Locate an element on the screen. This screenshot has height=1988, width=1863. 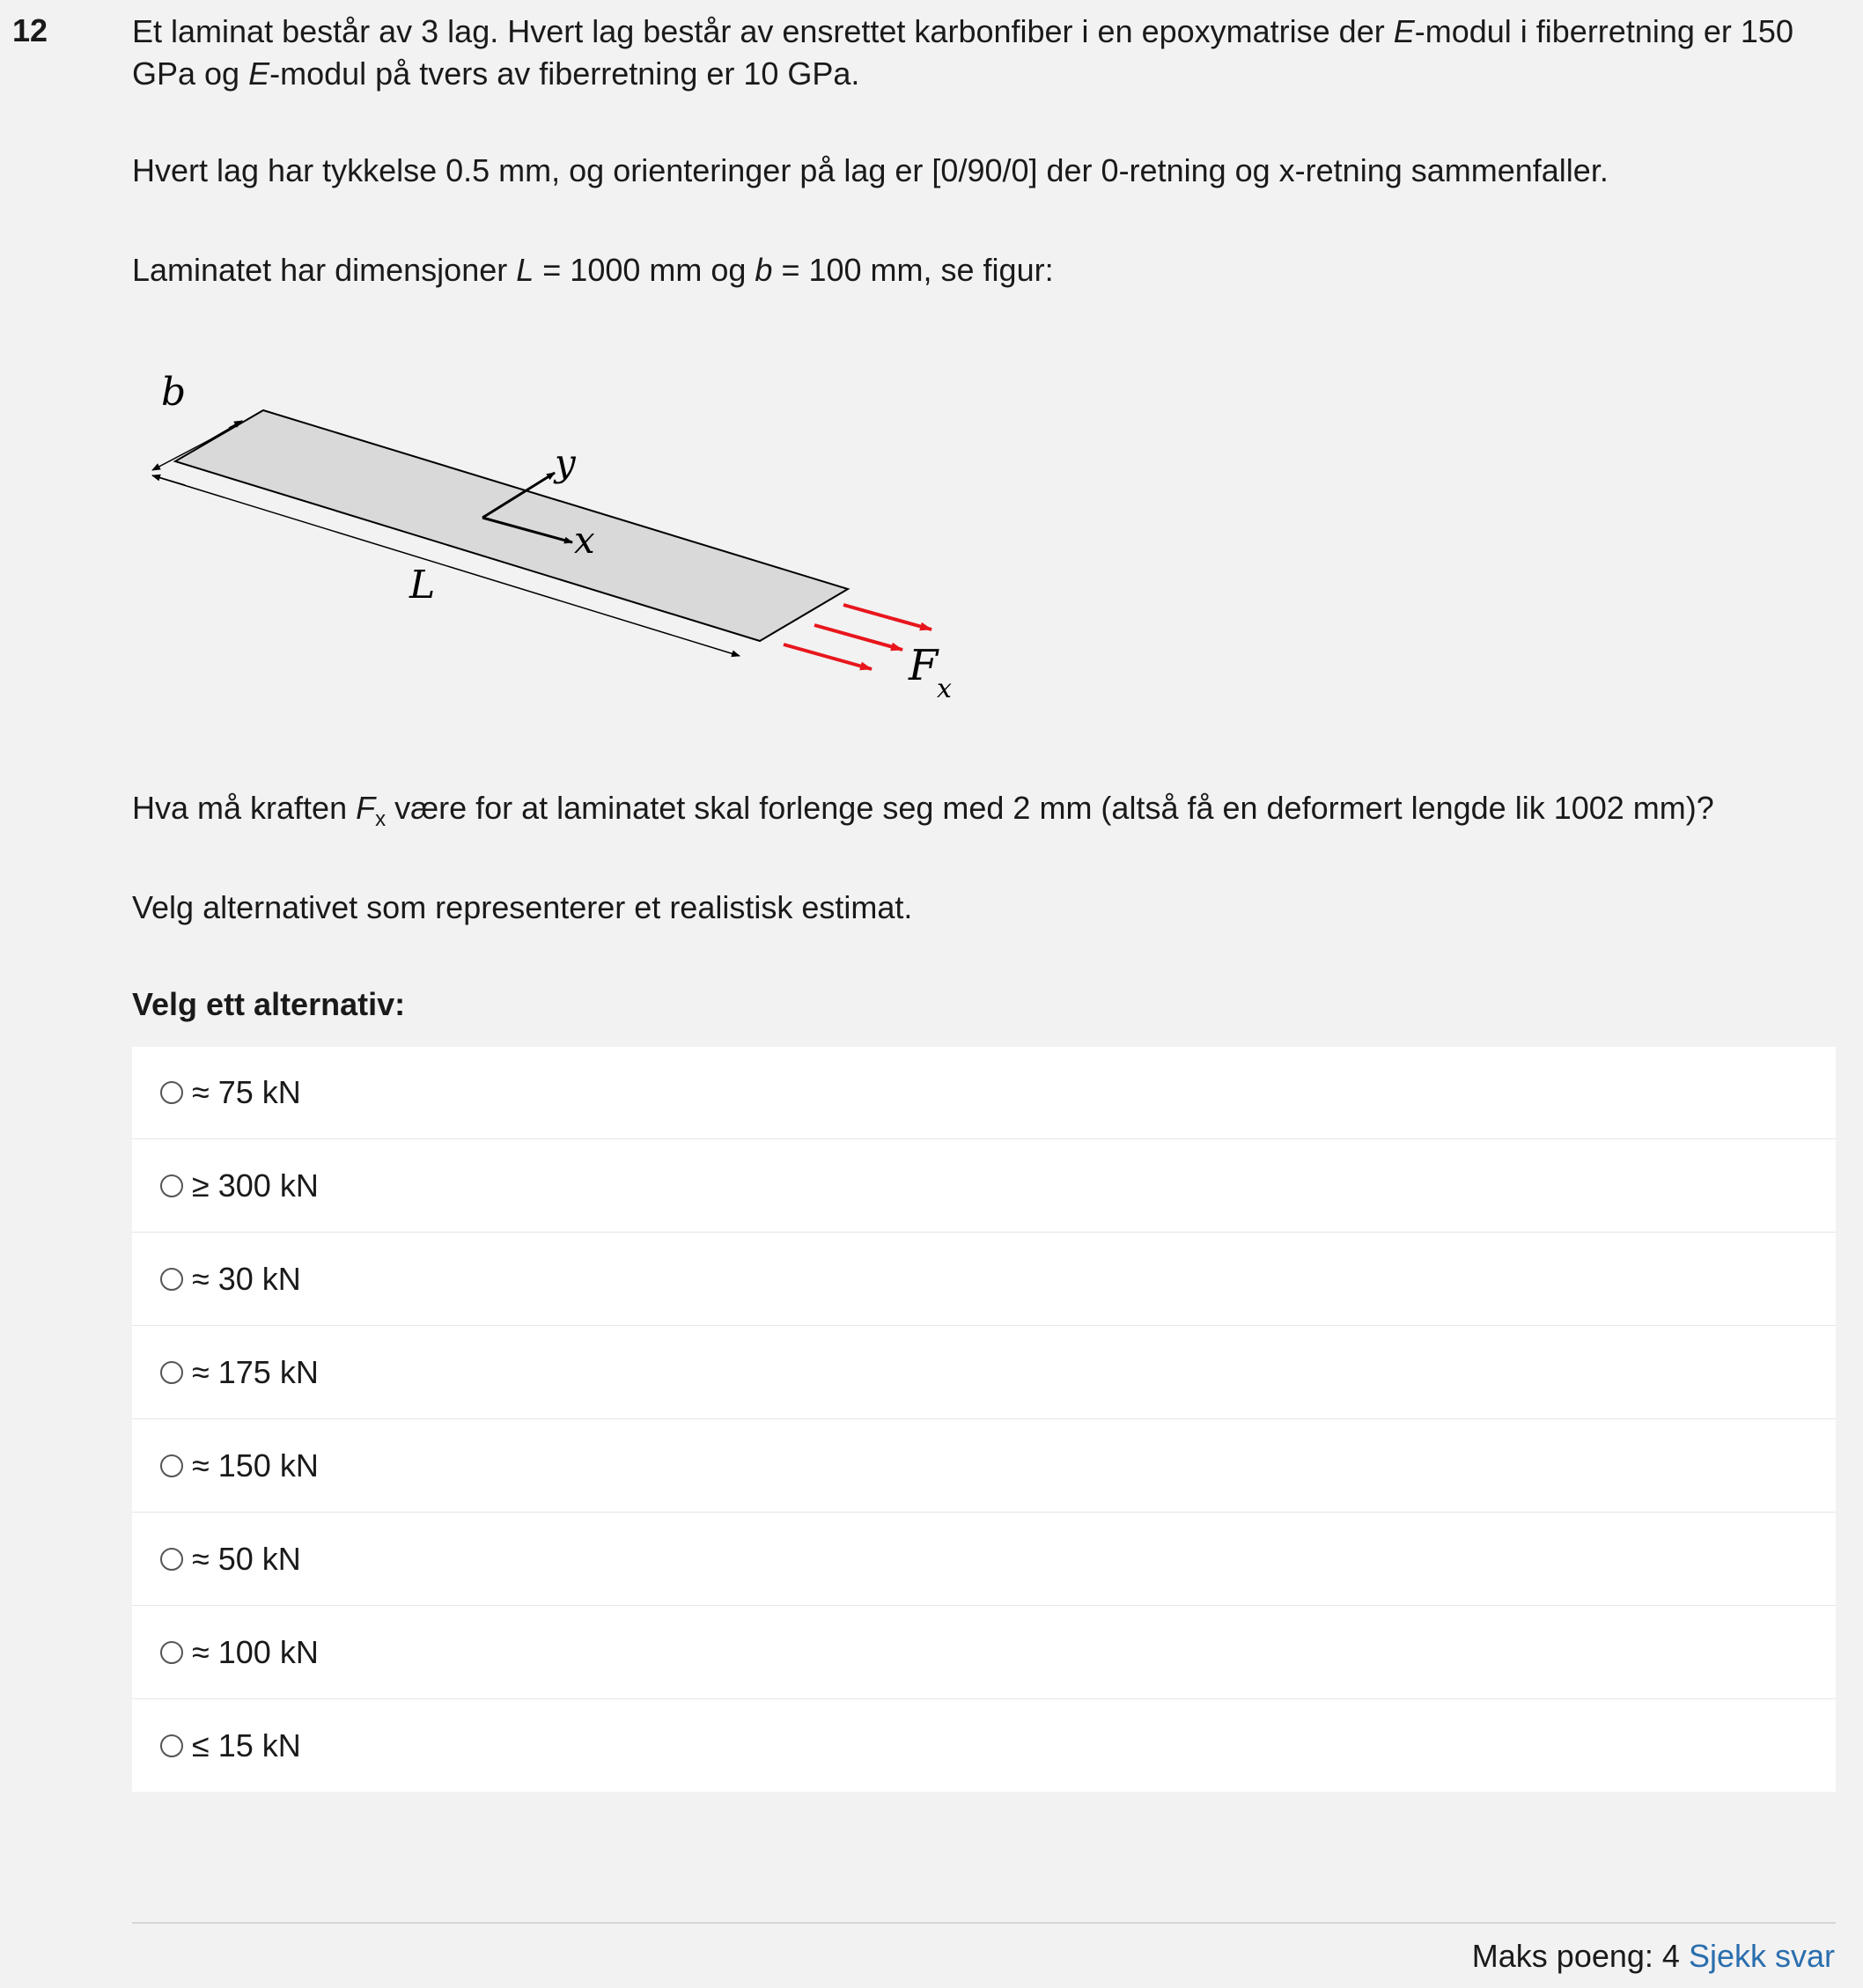
option-label: ≈ 30 kN is located at coordinates (246, 1278).